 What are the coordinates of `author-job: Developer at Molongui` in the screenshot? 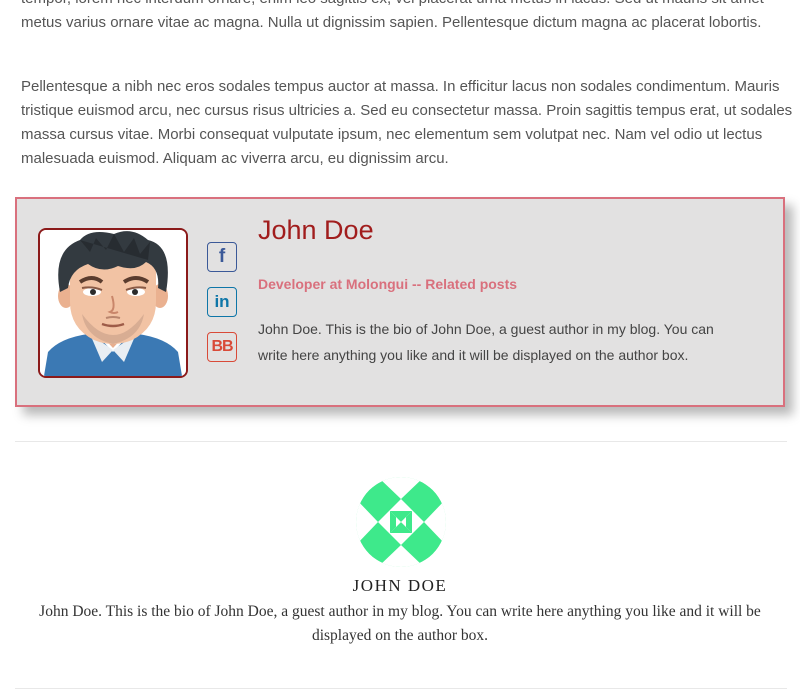 It's located at (333, 284).